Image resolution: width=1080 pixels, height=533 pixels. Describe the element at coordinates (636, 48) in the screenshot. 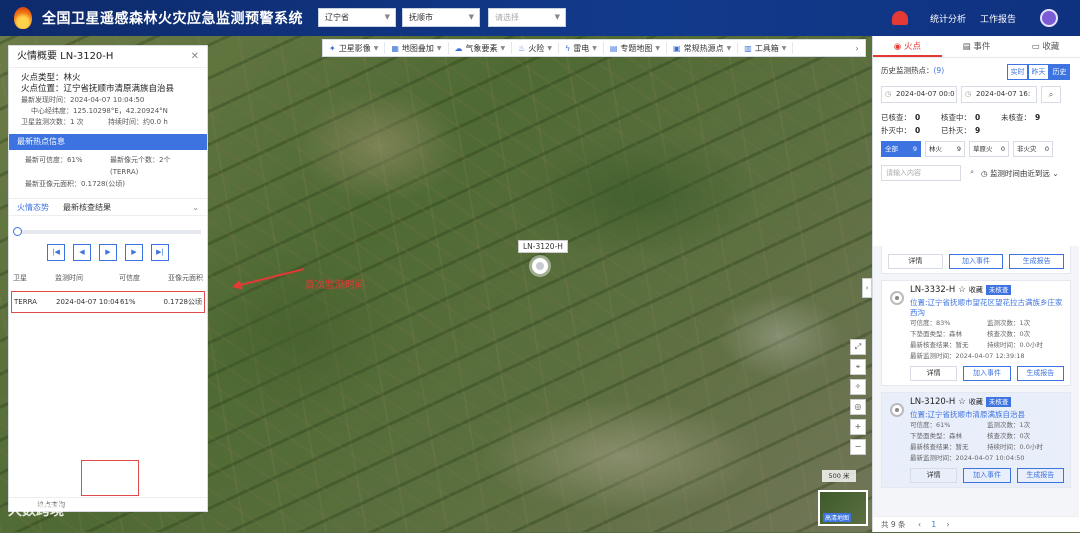

I see `toolbar-thematic: ▤ 专题地图 ▼` at that location.